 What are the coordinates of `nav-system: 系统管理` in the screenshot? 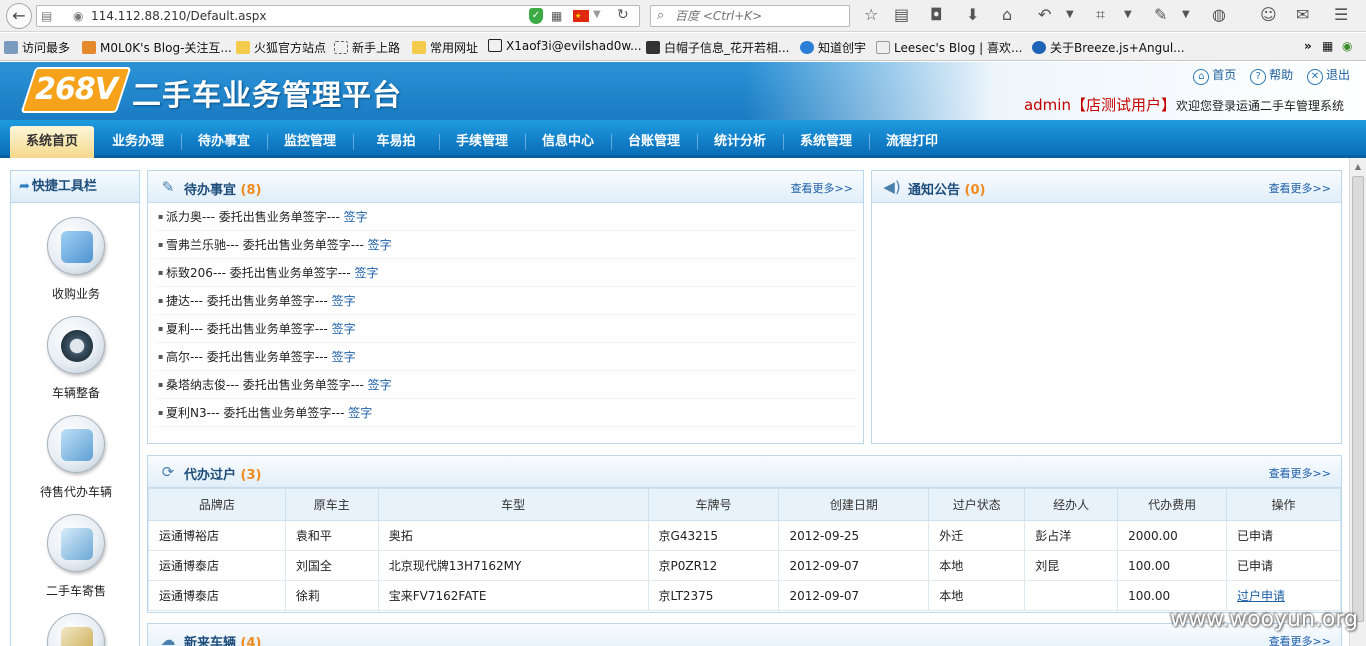 It's located at (826, 142).